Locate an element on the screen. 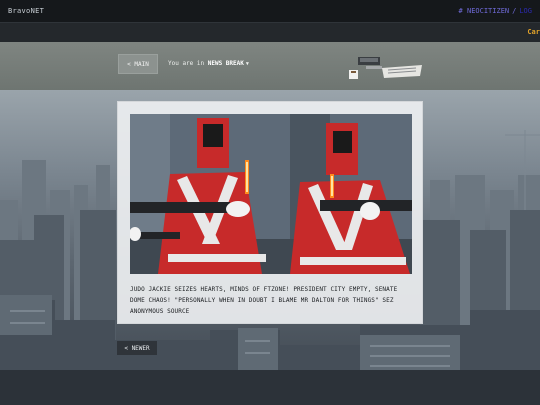 The width and height of the screenshot is (540, 405). nav-strip: < MAIN You are in NEWS BREAK ▼ is located at coordinates (270, 66).